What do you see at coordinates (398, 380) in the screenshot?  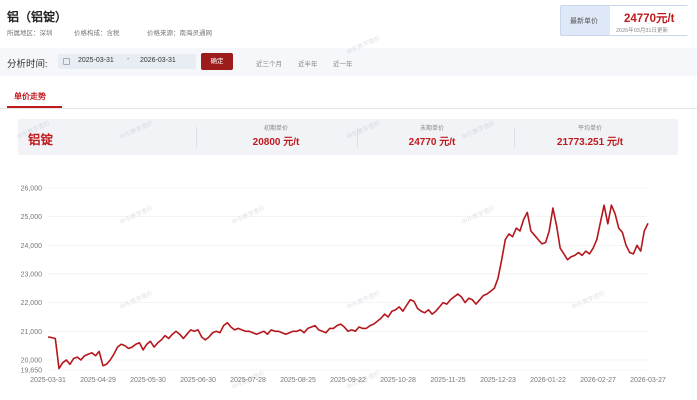 I see `x-tick-label: 2025-10-28` at bounding box center [398, 380].